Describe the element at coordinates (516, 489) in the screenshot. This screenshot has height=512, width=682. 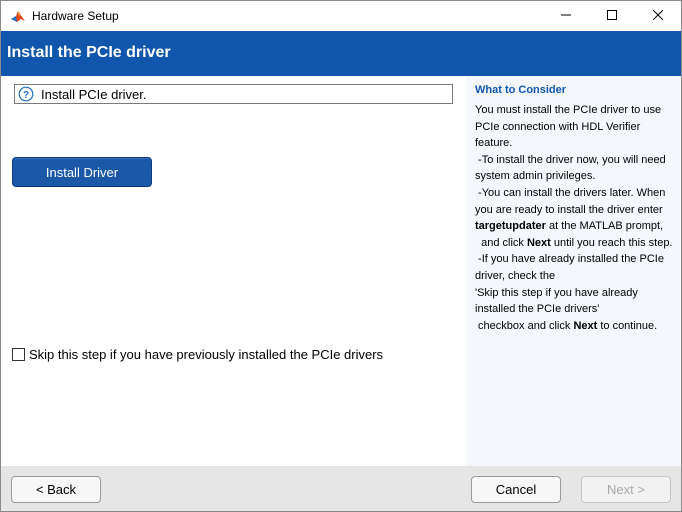
I see `cancel-button: Cancel` at that location.